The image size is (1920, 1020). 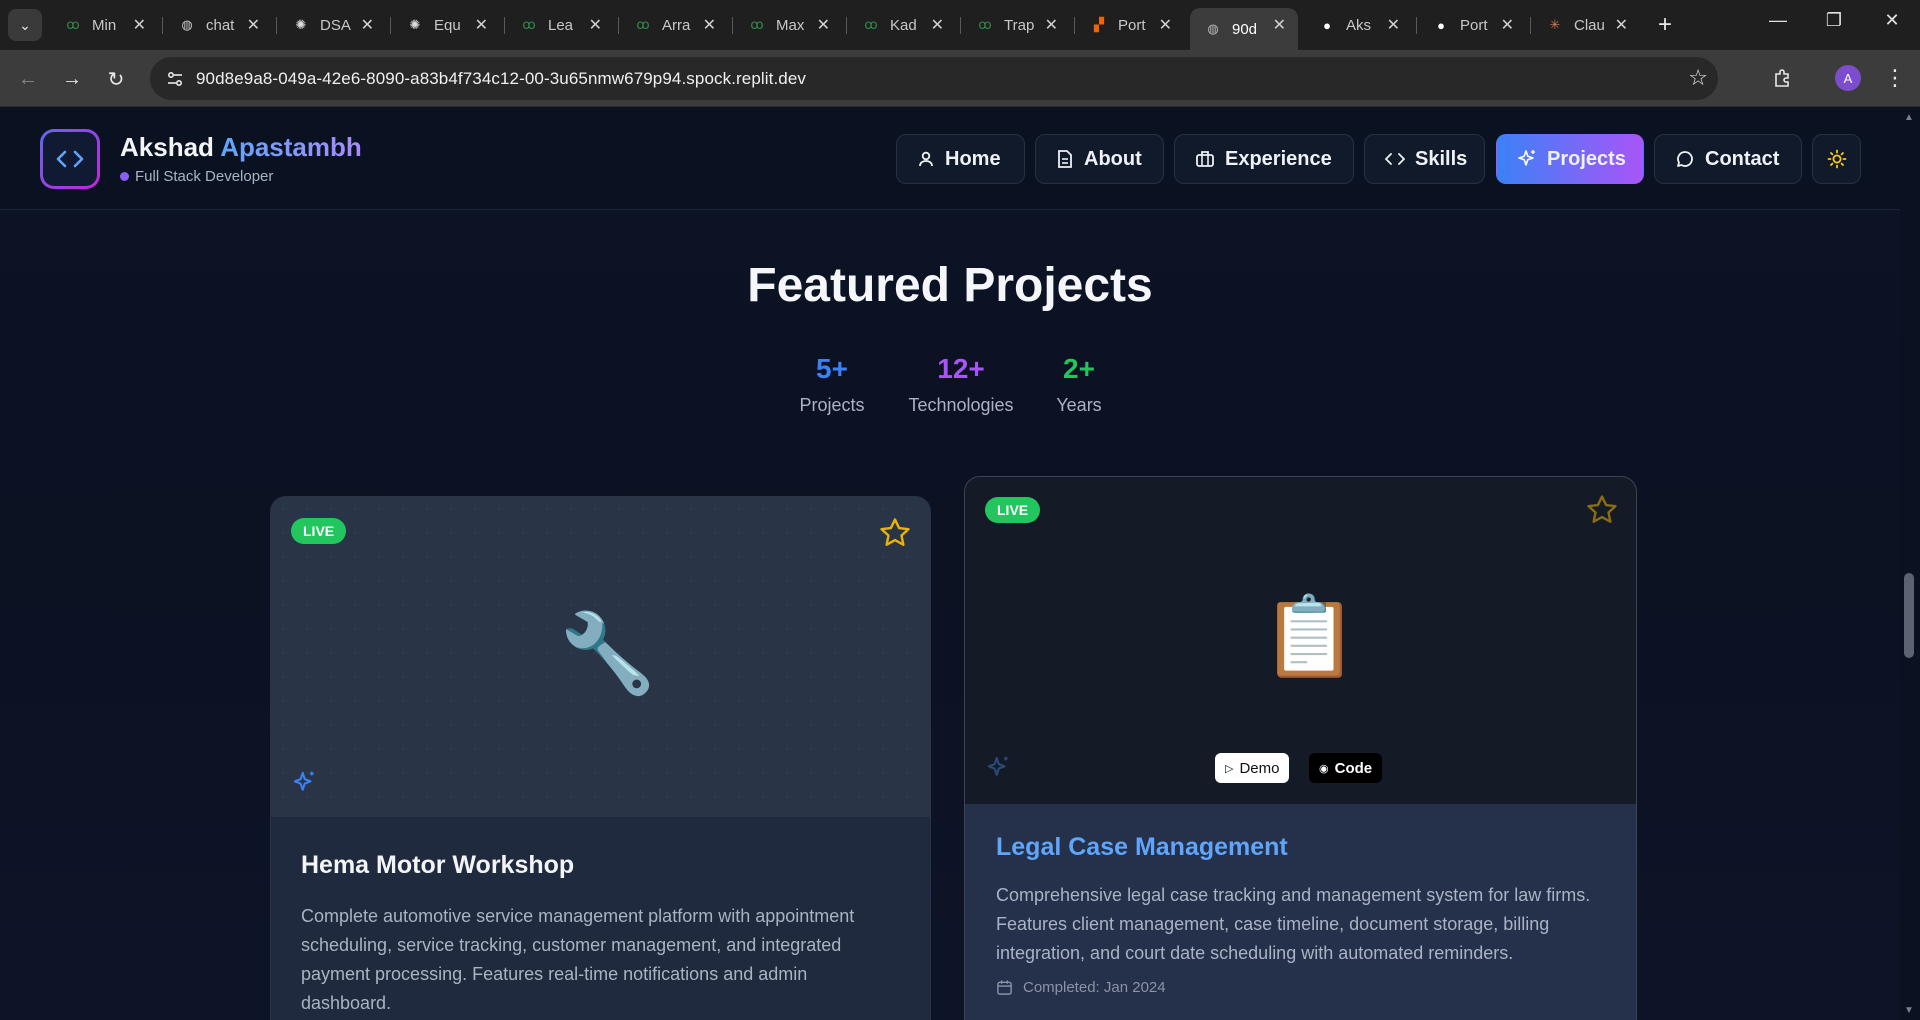 What do you see at coordinates (1895, 78) in the screenshot?
I see `more-menu-icon: ⋮` at bounding box center [1895, 78].